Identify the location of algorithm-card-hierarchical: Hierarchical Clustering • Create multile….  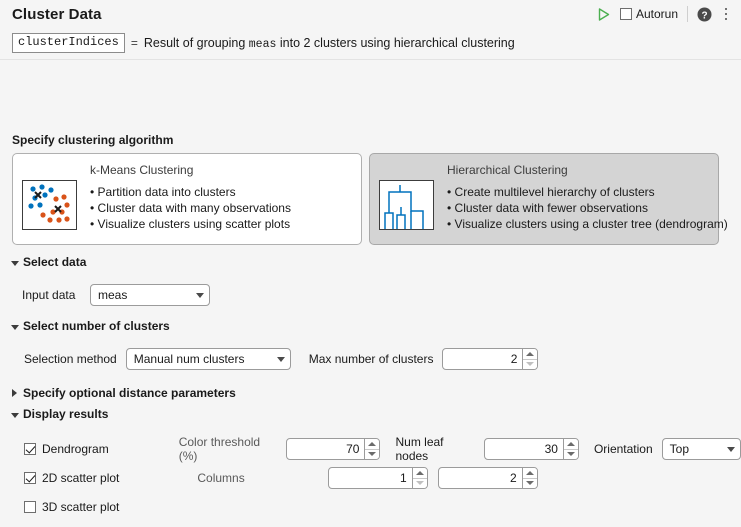
(548, 199).